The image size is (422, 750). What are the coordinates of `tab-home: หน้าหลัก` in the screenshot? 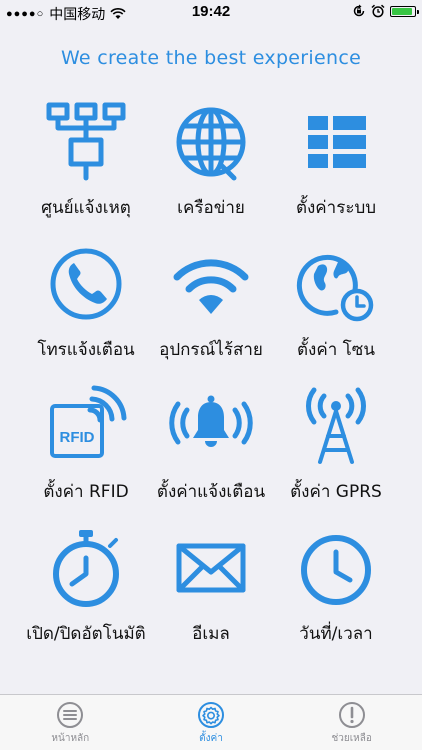 It's located at (70, 722).